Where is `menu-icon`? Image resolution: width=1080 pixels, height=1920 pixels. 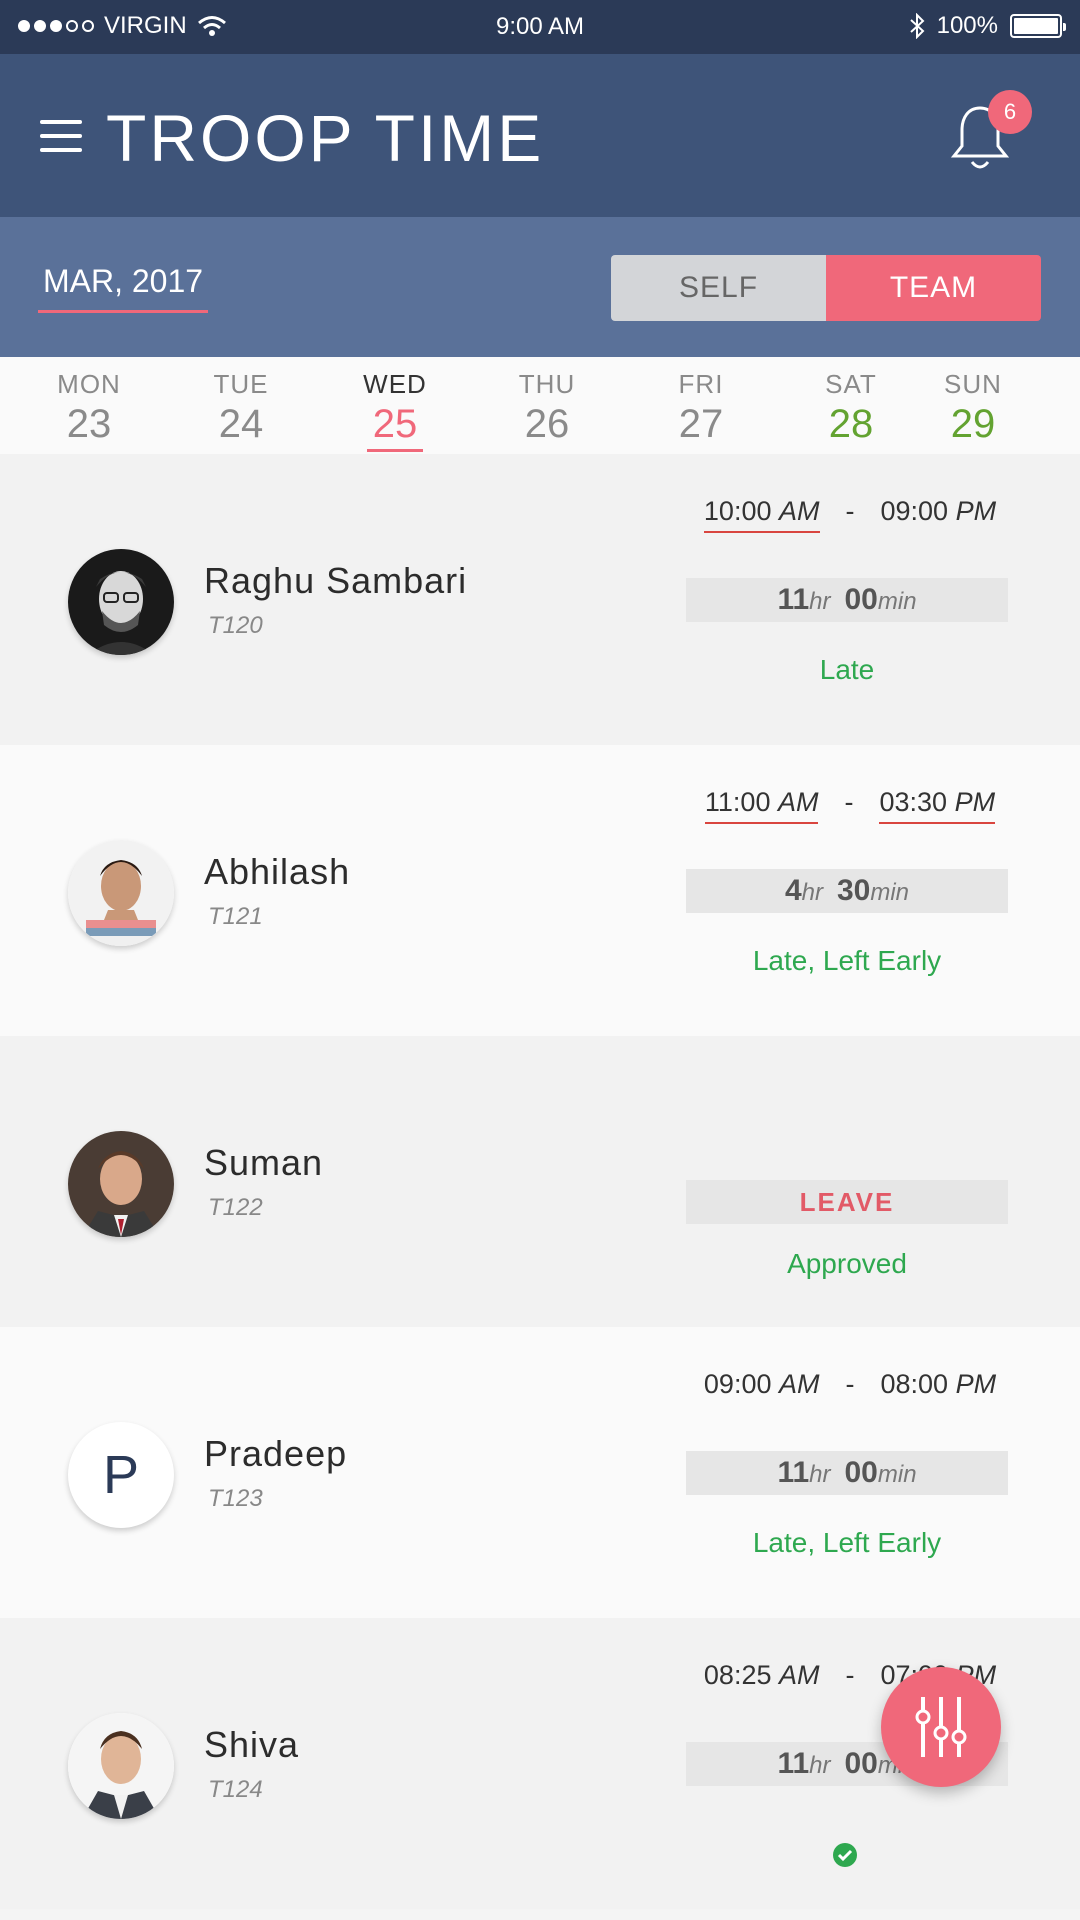
menu-icon is located at coordinates (61, 136).